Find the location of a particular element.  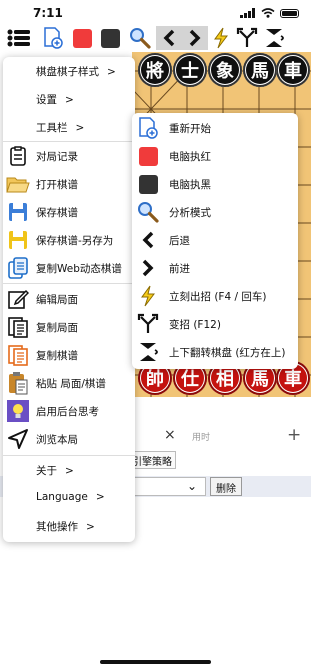

menu-item-label: 启用后台思考 is located at coordinates (67, 412).